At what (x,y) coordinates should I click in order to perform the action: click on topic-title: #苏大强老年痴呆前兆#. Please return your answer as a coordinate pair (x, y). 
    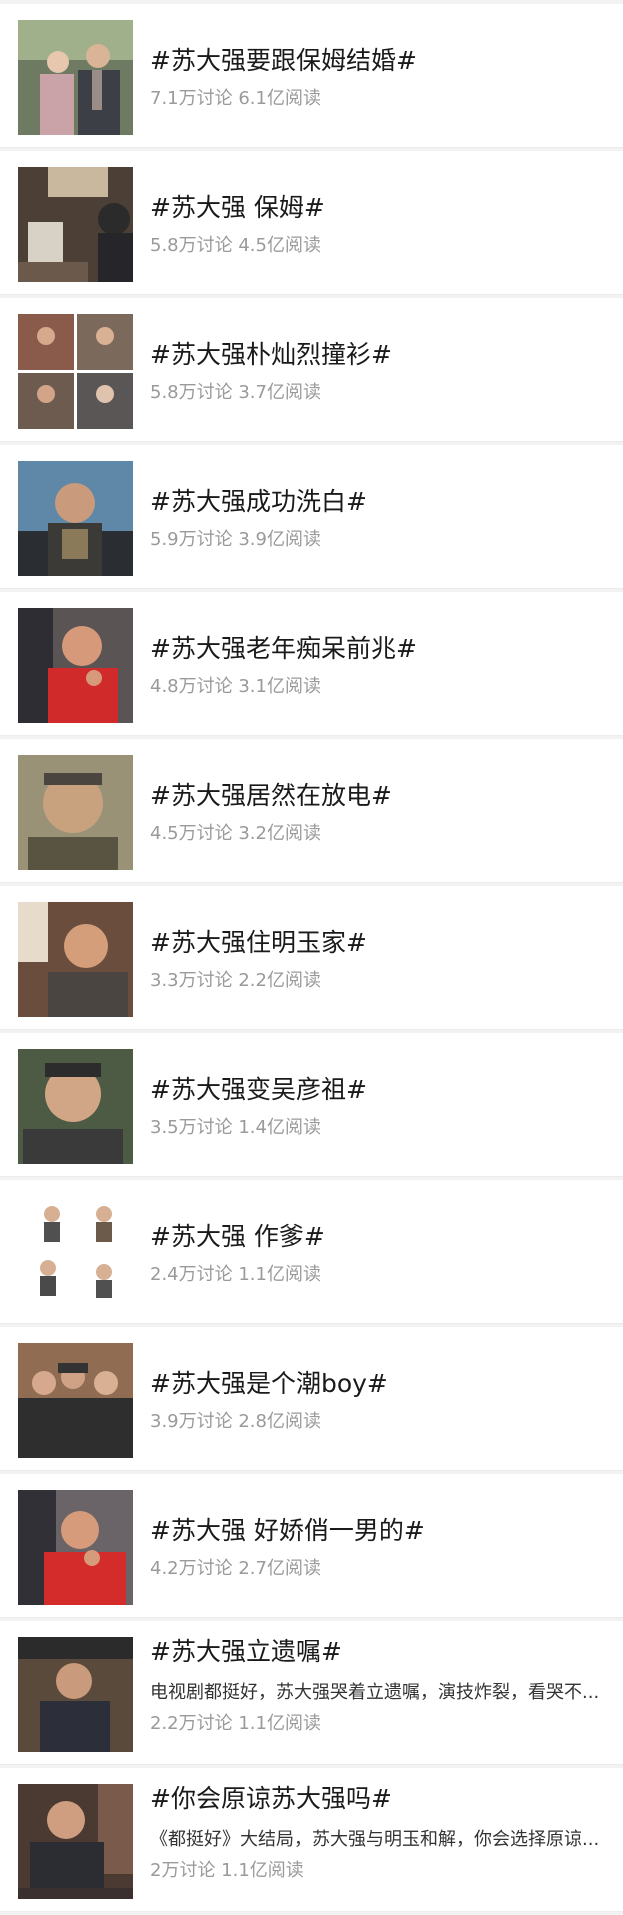
    Looking at the image, I should click on (283, 649).